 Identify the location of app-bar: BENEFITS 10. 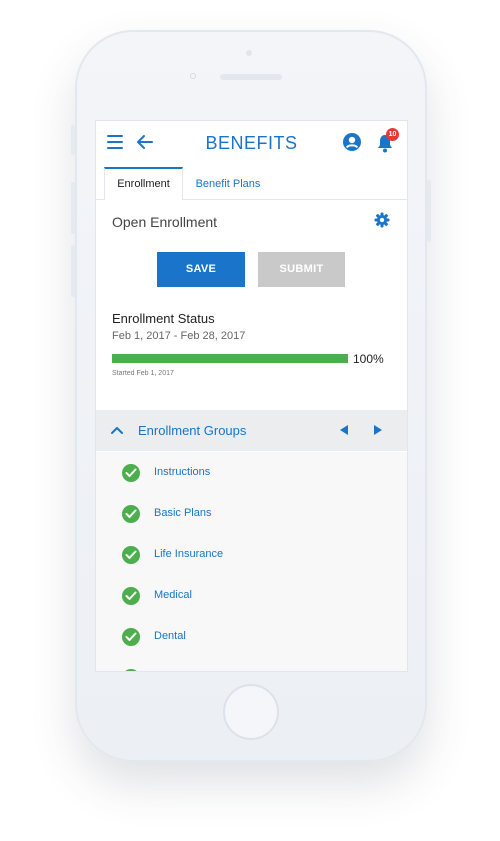
(251, 143).